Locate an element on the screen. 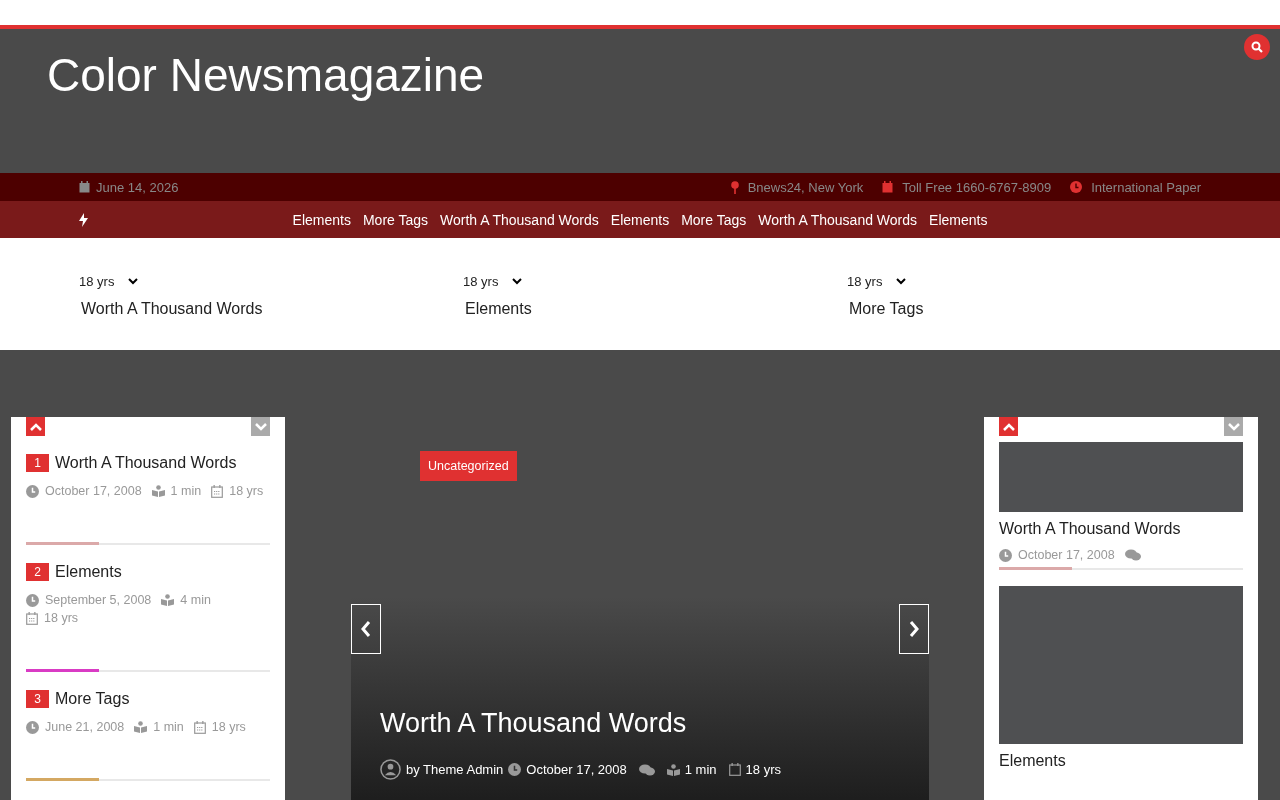  rank-badge: 1 is located at coordinates (37, 463).